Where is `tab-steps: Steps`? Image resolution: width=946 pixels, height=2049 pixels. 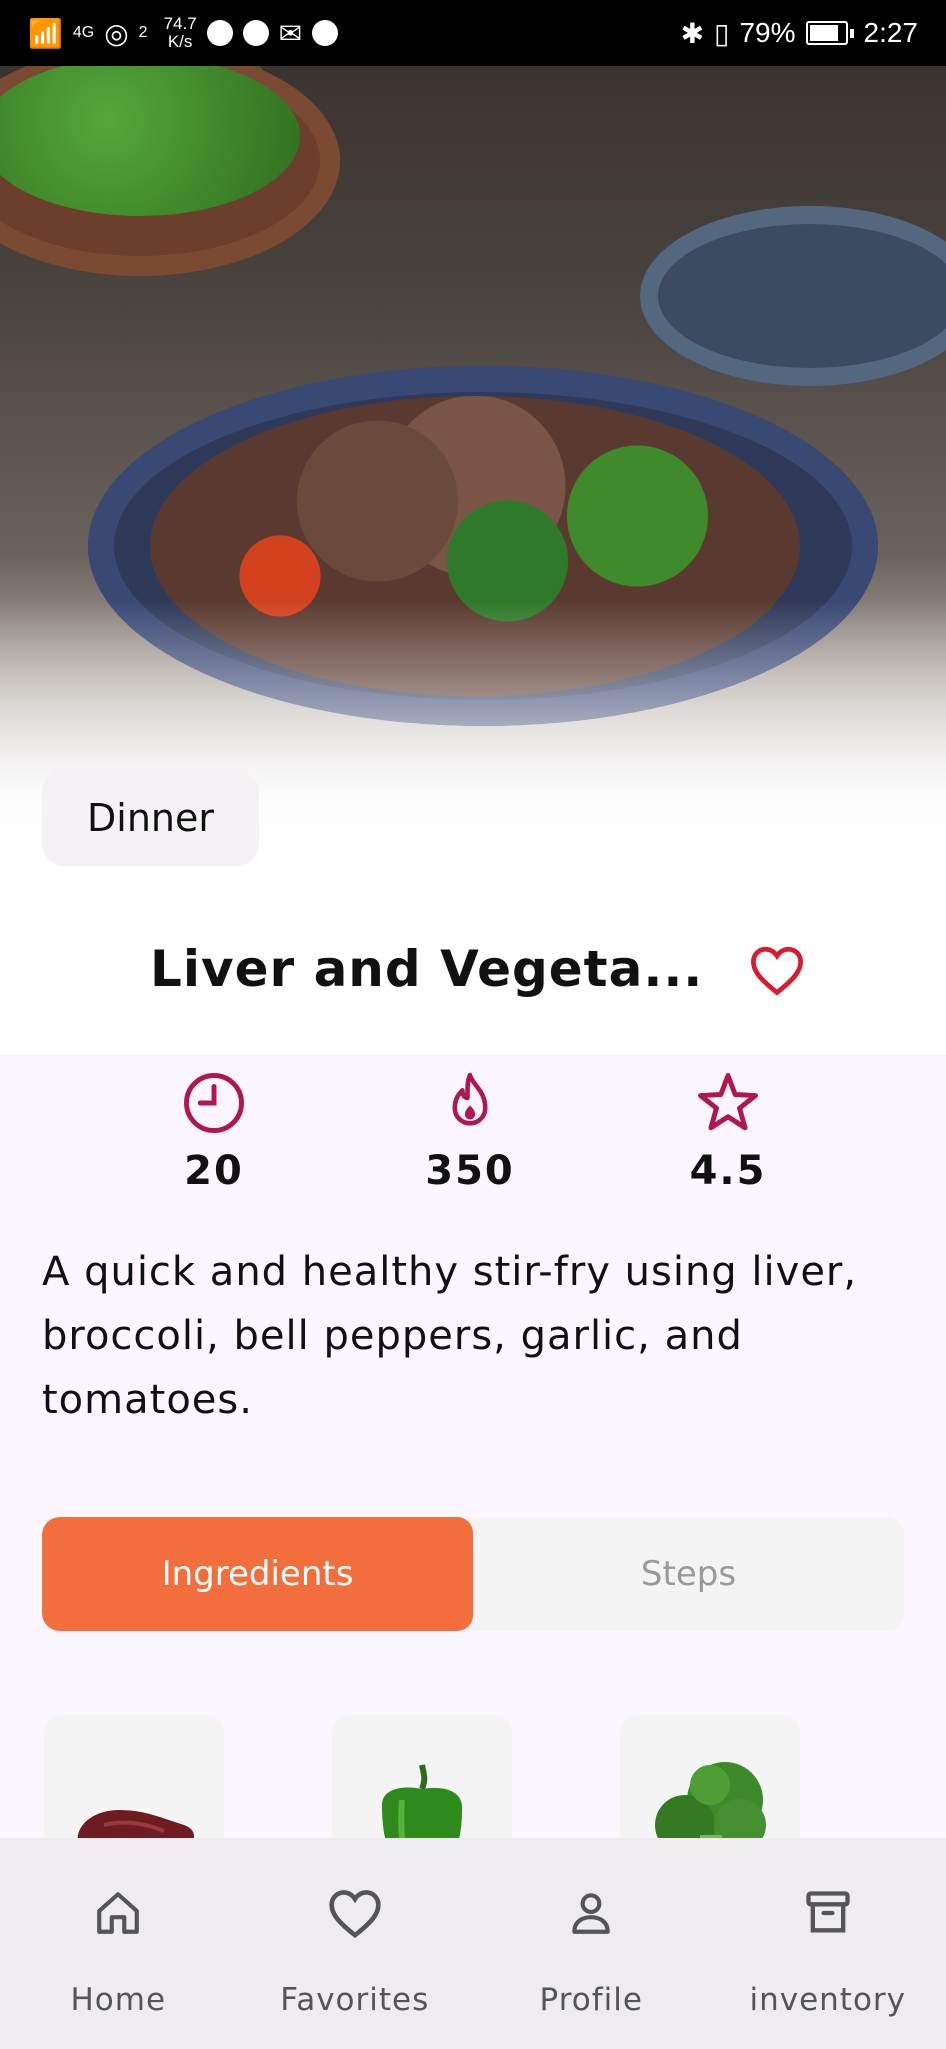 tab-steps: Steps is located at coordinates (688, 1574).